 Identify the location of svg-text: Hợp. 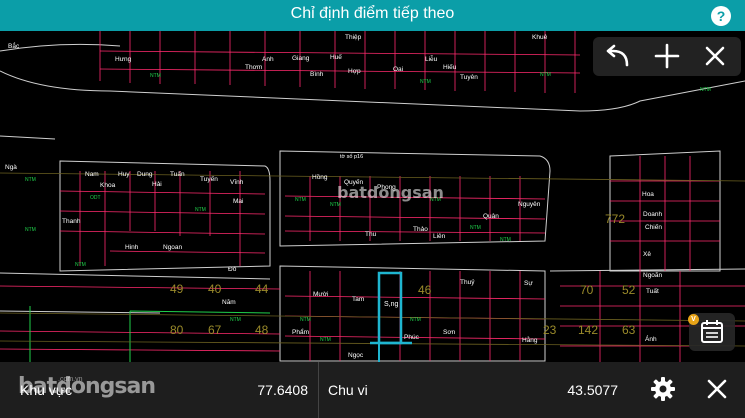
(354, 71).